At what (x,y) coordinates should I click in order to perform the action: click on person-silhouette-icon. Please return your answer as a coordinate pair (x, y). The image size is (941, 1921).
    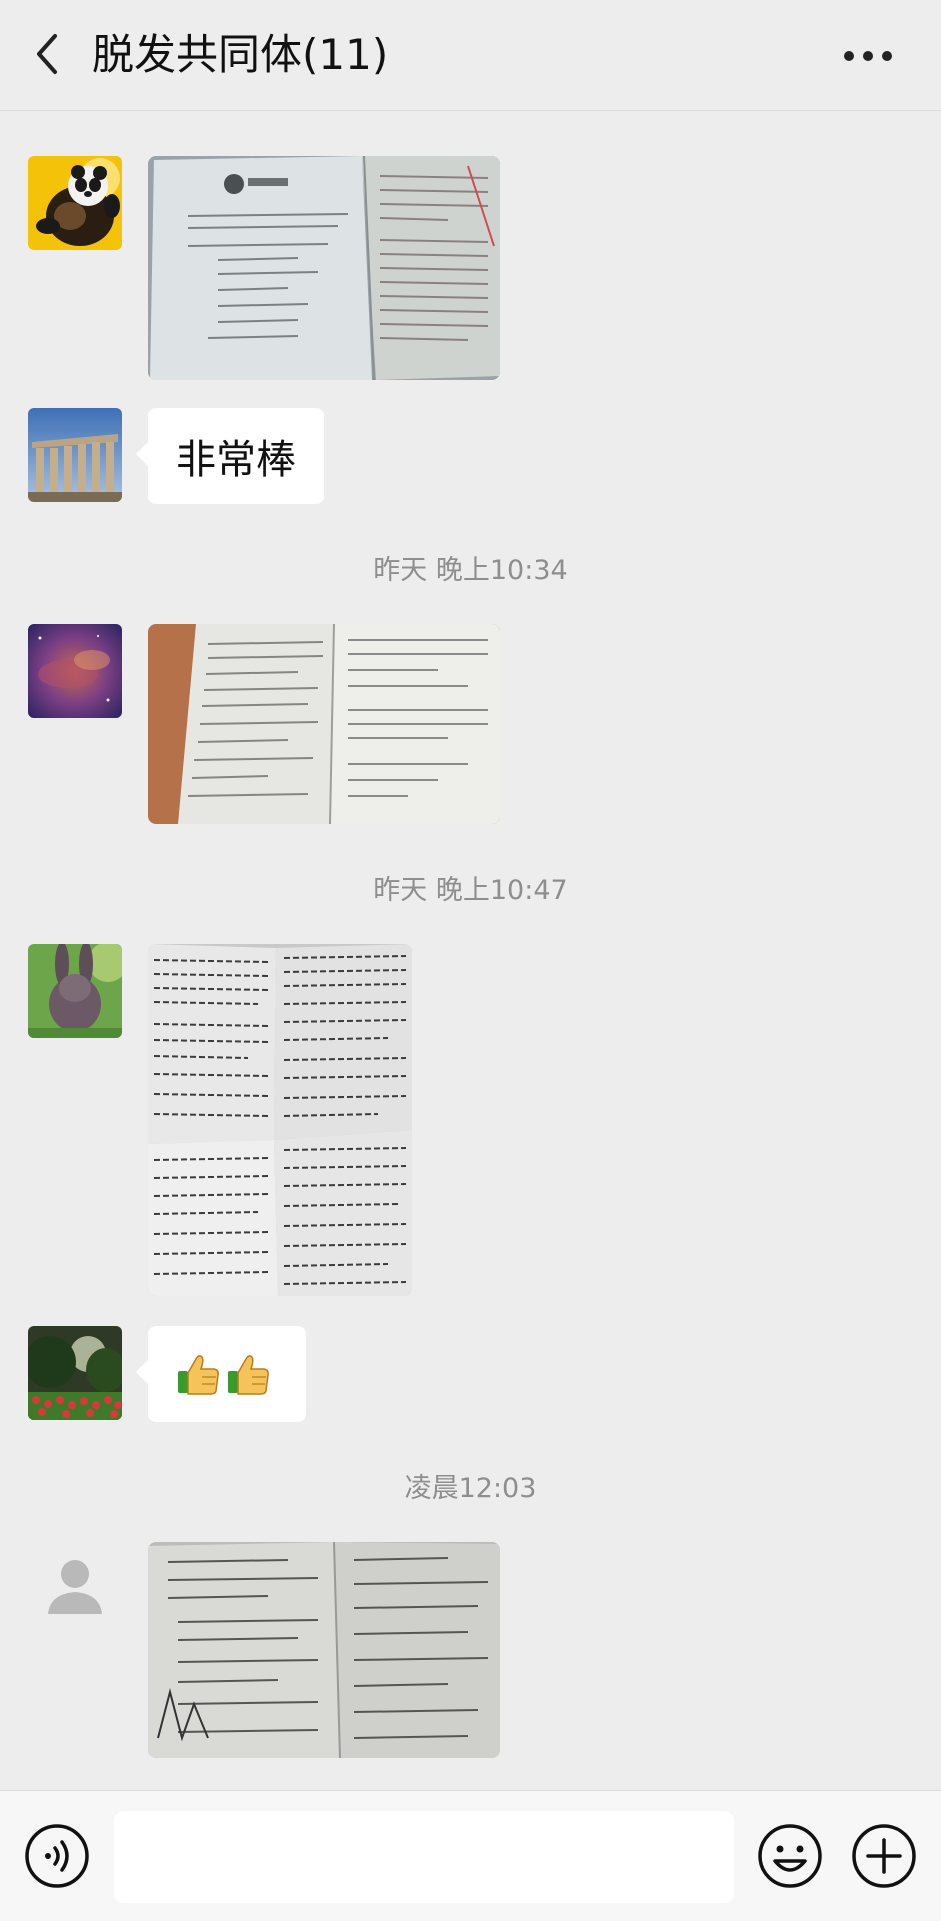
    Looking at the image, I should click on (75, 1587).